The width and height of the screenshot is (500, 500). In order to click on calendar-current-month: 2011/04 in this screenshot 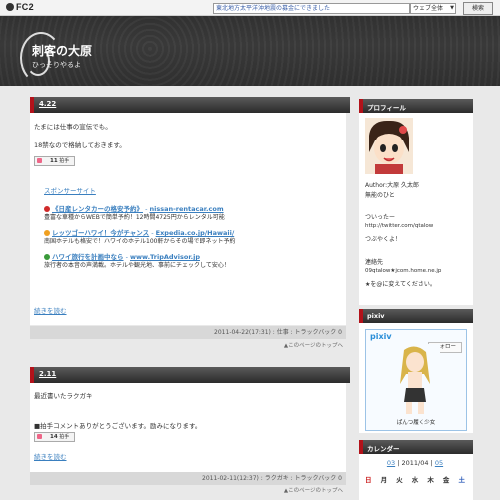, I will do `click(415, 463)`.